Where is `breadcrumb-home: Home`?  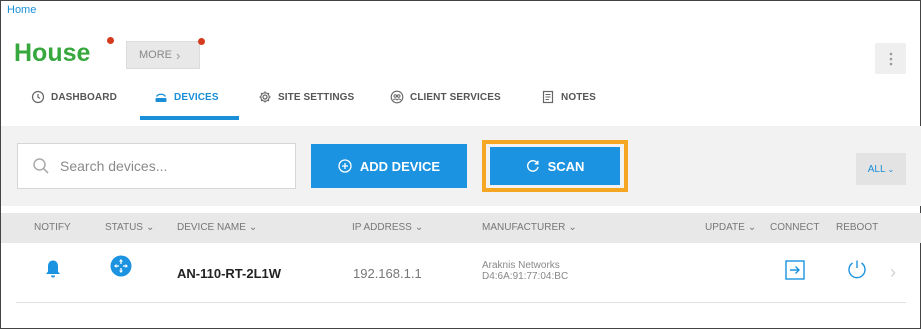 breadcrumb-home: Home is located at coordinates (21, 10).